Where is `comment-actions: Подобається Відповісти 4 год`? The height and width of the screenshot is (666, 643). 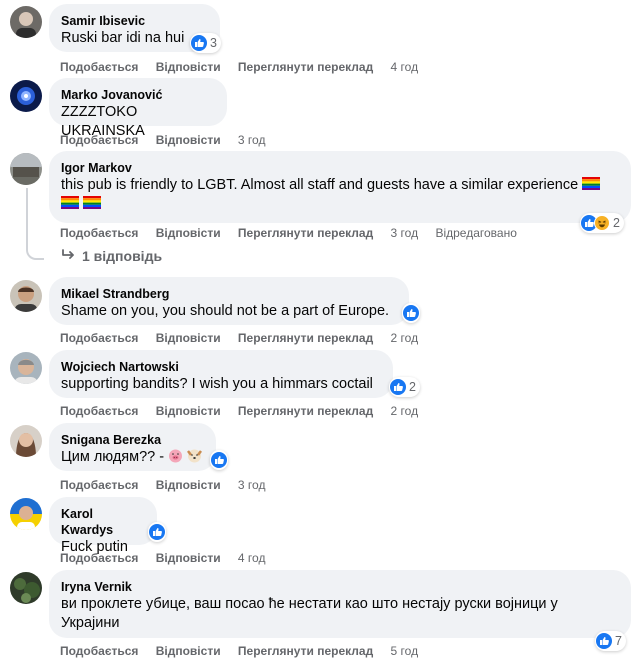 comment-actions: Подобається Відповісти 4 год is located at coordinates (169, 558).